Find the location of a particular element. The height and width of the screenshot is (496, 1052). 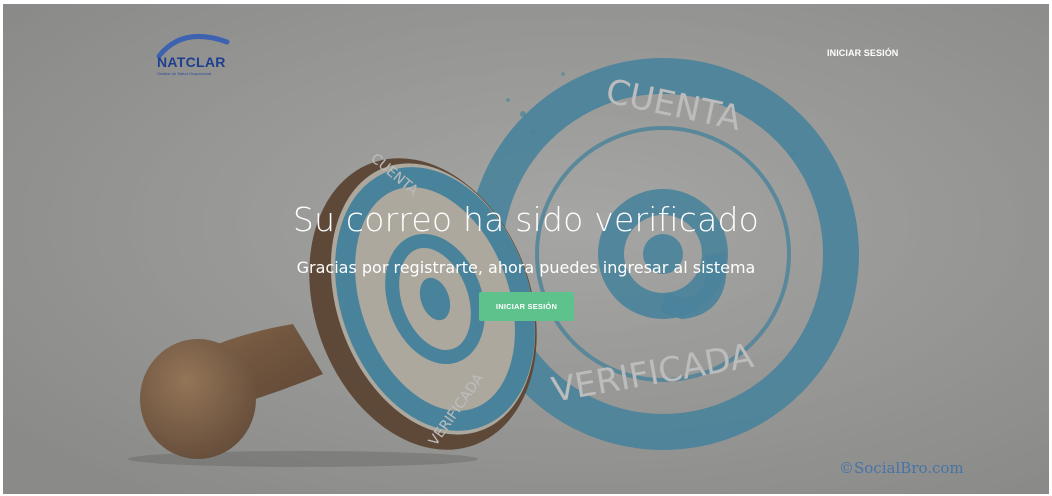

image-watermark: ©SocialBro.com is located at coordinates (901, 468).